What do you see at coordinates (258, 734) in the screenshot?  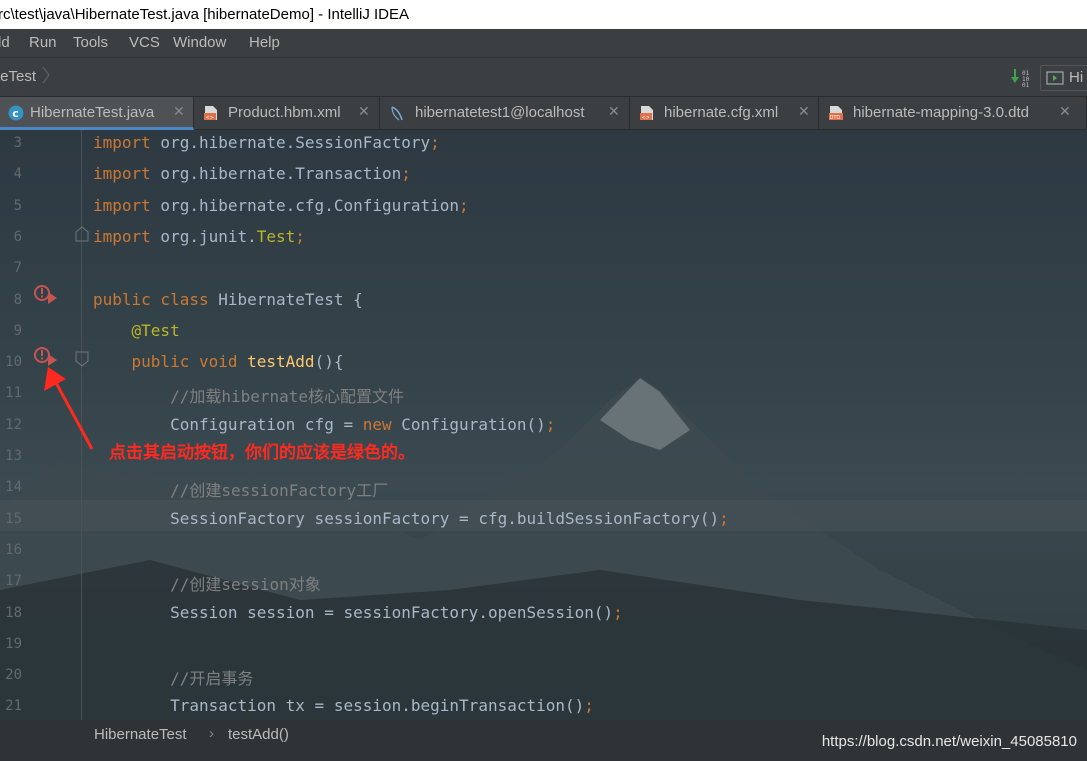 I see `breadcrumb-method: testAdd()` at bounding box center [258, 734].